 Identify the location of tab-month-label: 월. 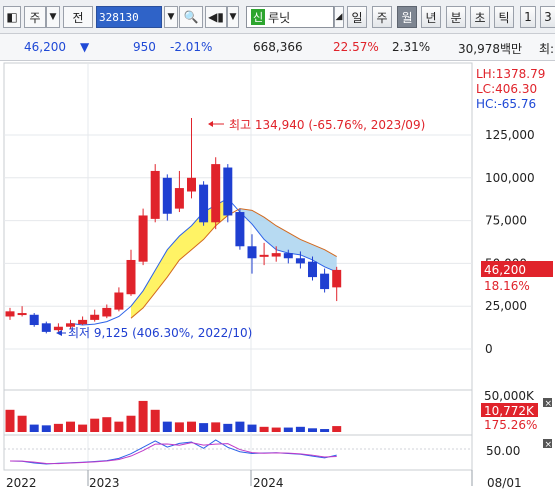
(407, 17).